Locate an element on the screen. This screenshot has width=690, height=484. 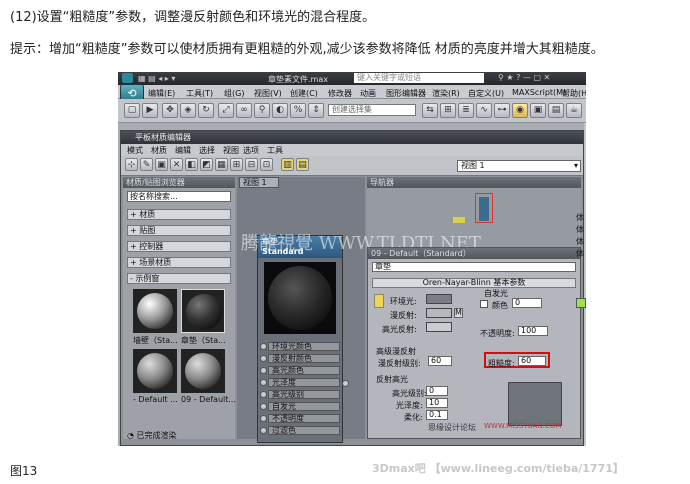
slot-self-illum: 自发光 is located at coordinates (300, 406).